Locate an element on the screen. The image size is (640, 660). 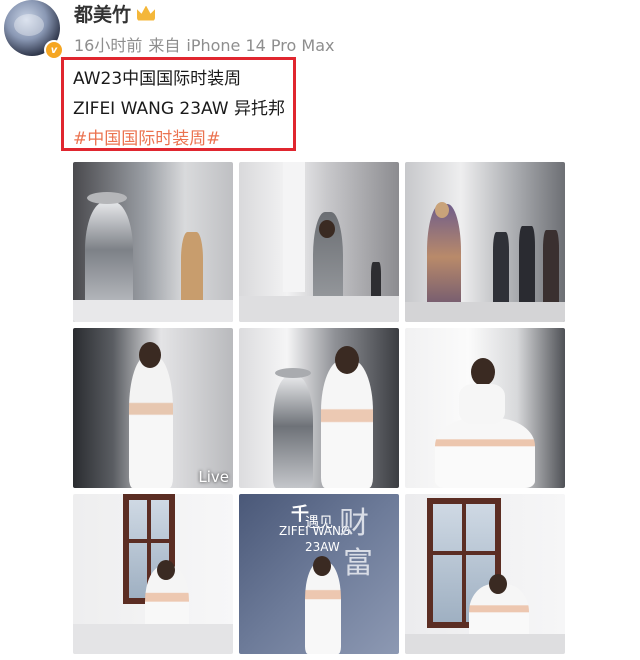
username: 都美竹 is located at coordinates (102, 13).